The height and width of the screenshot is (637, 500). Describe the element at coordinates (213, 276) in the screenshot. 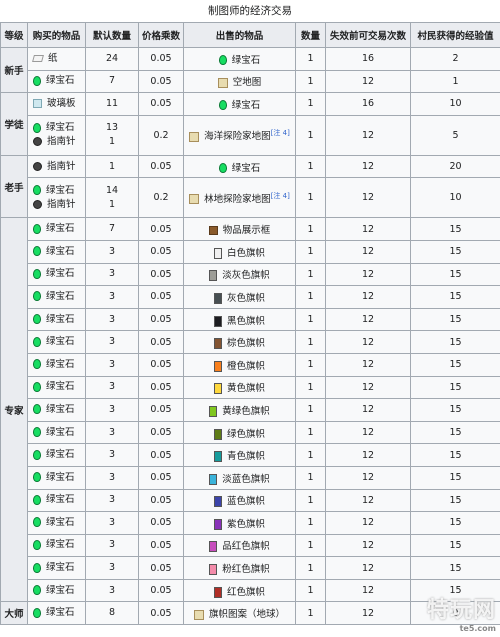

I see `light-gray-banner-icon` at that location.